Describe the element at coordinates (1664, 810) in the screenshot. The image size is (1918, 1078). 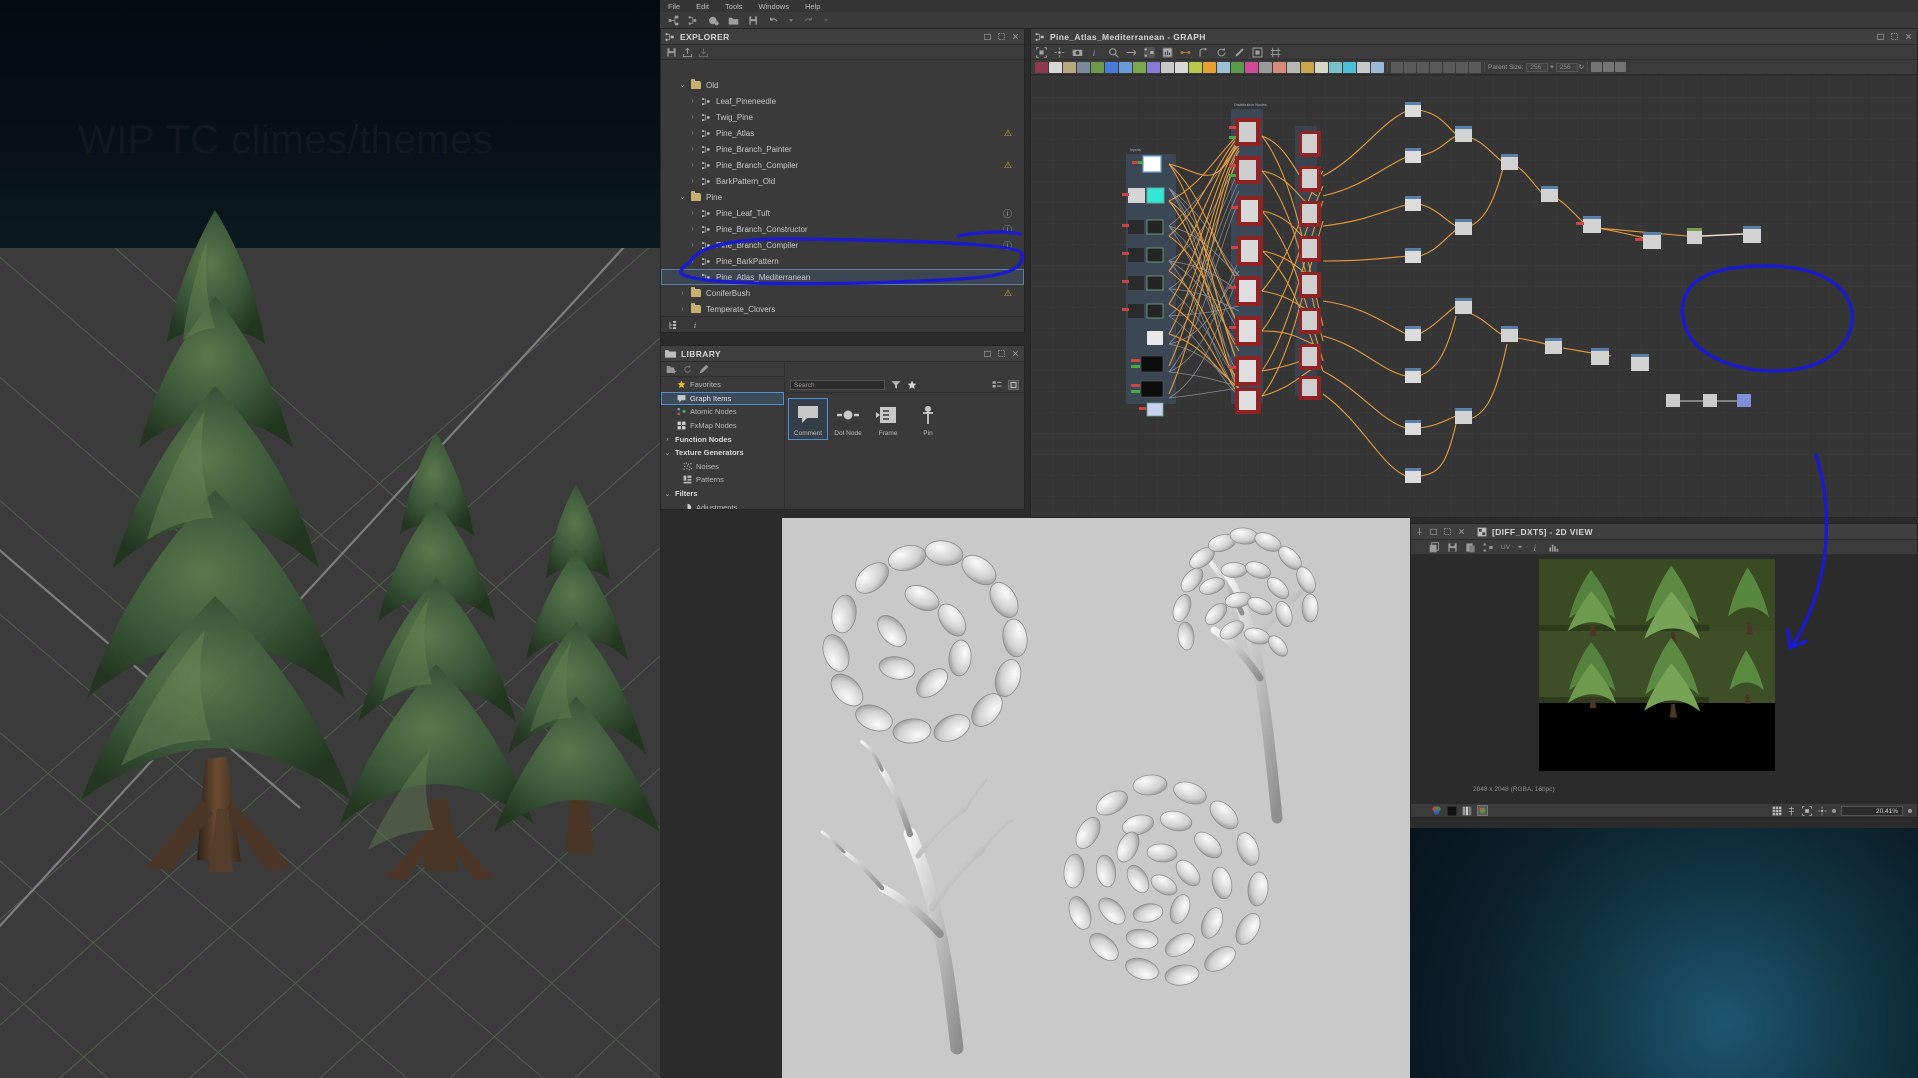
I see `view2d-footer: 20.41%` at that location.